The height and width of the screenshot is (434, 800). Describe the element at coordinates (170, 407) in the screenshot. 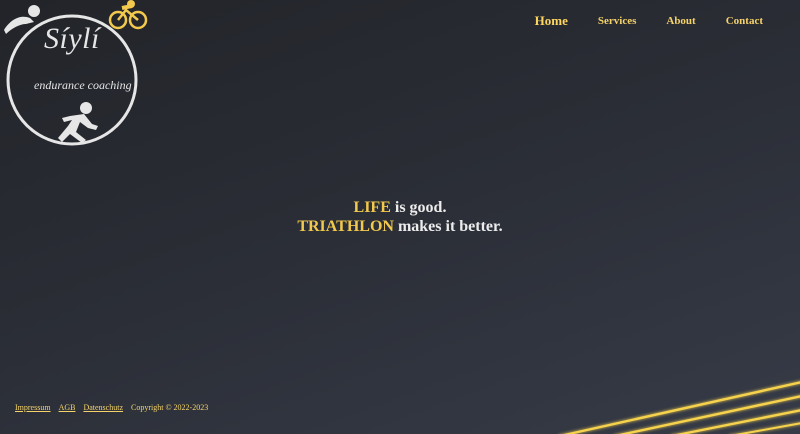

I see `footer-copyright: Copyright © 2022-2023` at that location.